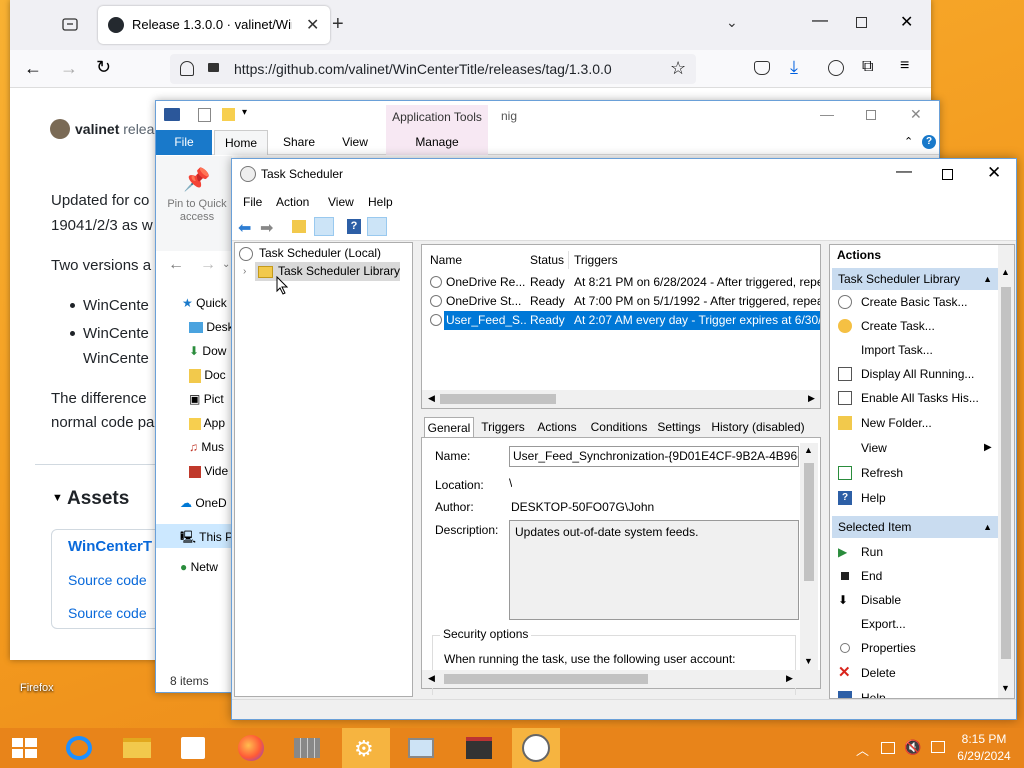  What do you see at coordinates (987, 279) in the screenshot?
I see `collapse-icon: ▲` at bounding box center [987, 279].